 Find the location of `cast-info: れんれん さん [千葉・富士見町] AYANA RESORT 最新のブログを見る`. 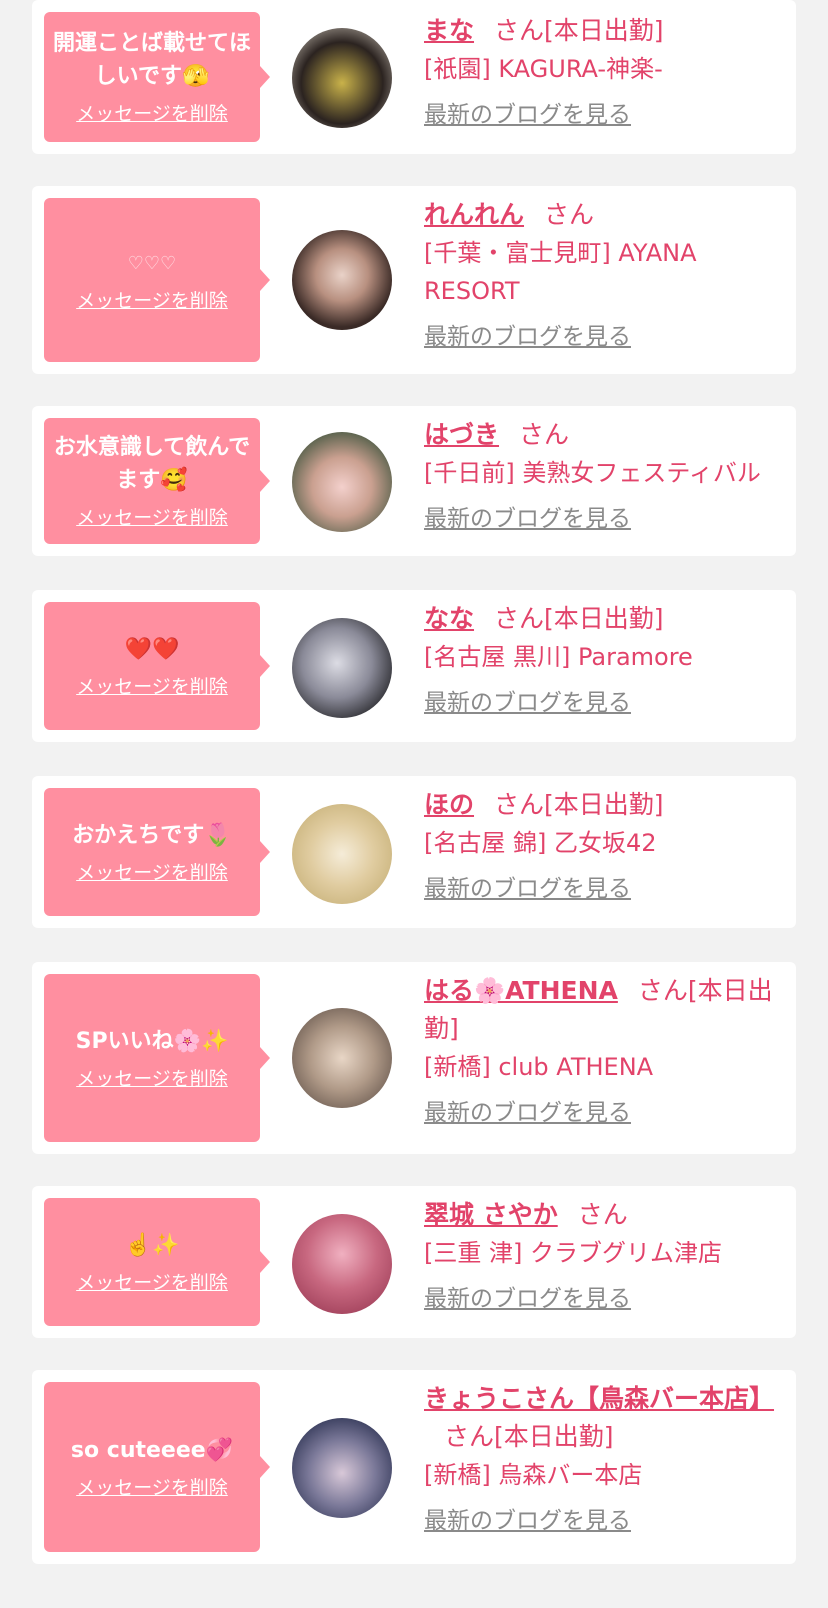

cast-info: れんれん さん [千葉・富士見町] AYANA RESORT 最新のブログを見る is located at coordinates (603, 274).